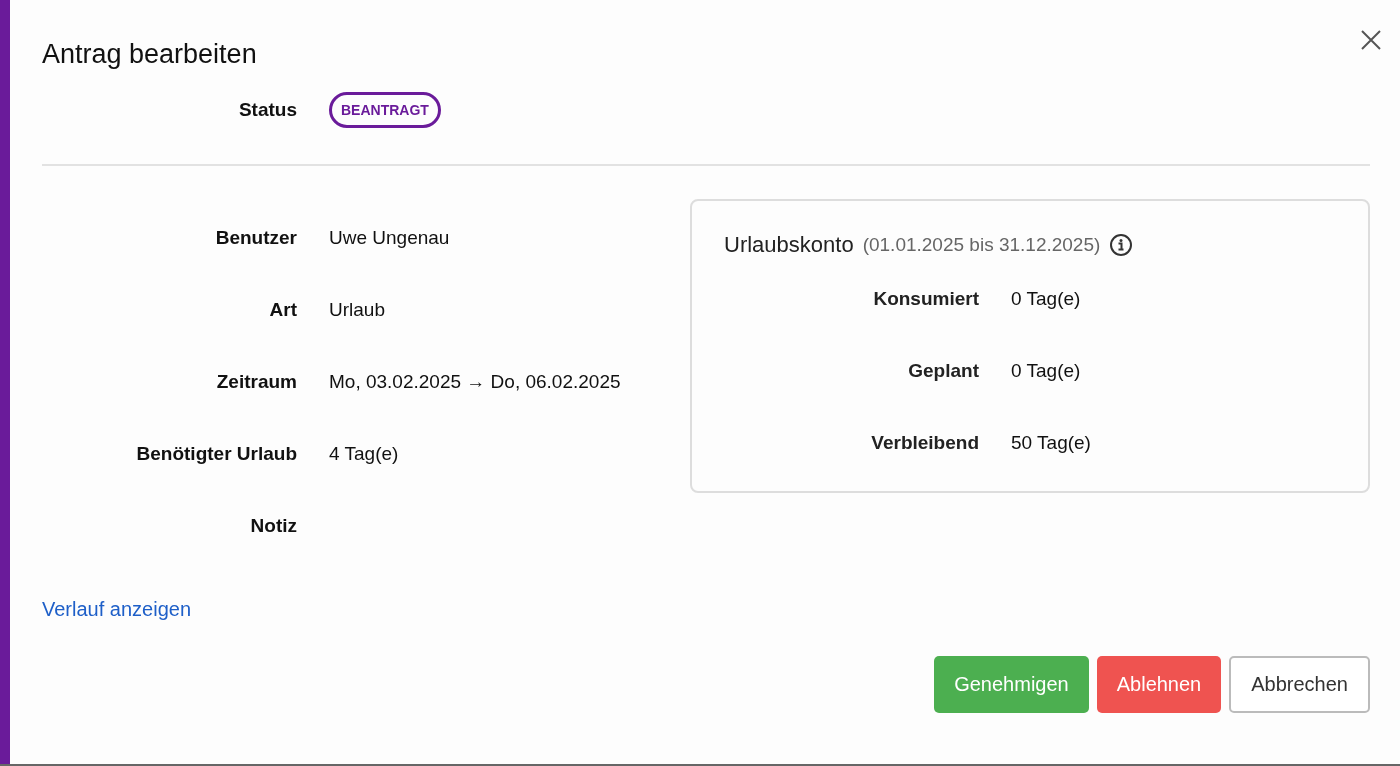 The image size is (1400, 766). What do you see at coordinates (273, 526) in the screenshot?
I see `field-label: Notiz` at bounding box center [273, 526].